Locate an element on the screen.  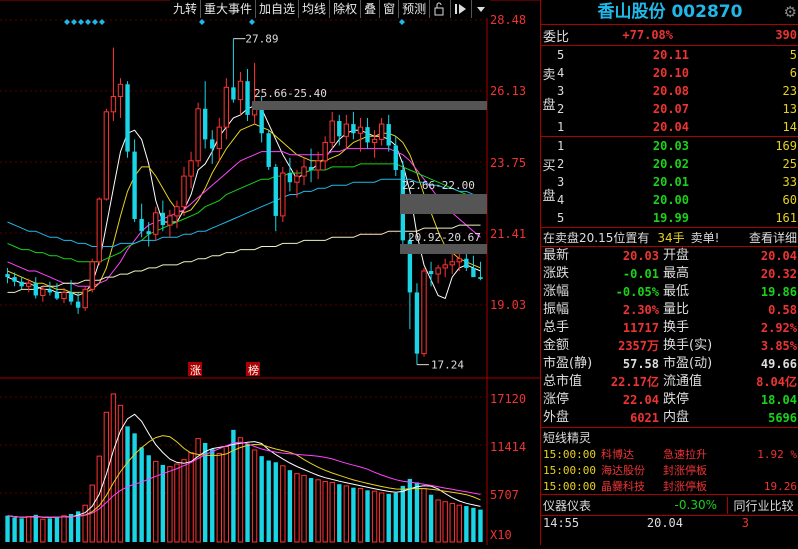
level-price: 20.07 is located at coordinates (670, 109).